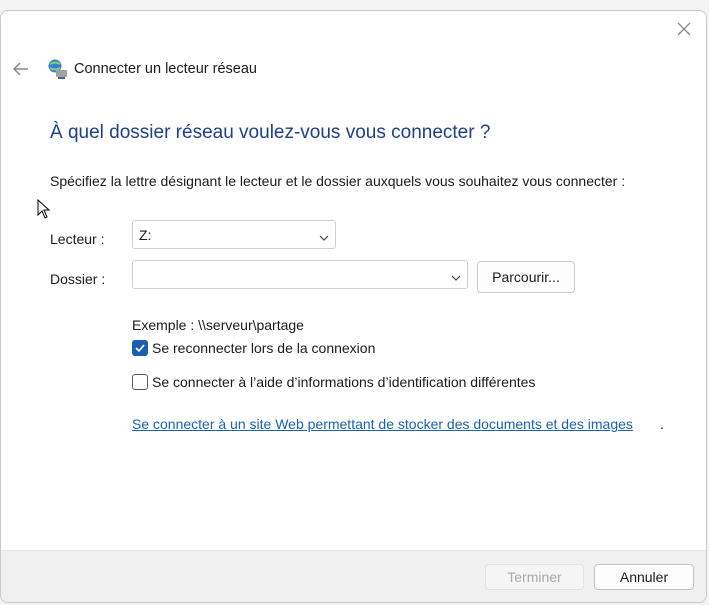 This screenshot has height=605, width=709. Describe the element at coordinates (300, 274) in the screenshot. I see `folder-input` at that location.